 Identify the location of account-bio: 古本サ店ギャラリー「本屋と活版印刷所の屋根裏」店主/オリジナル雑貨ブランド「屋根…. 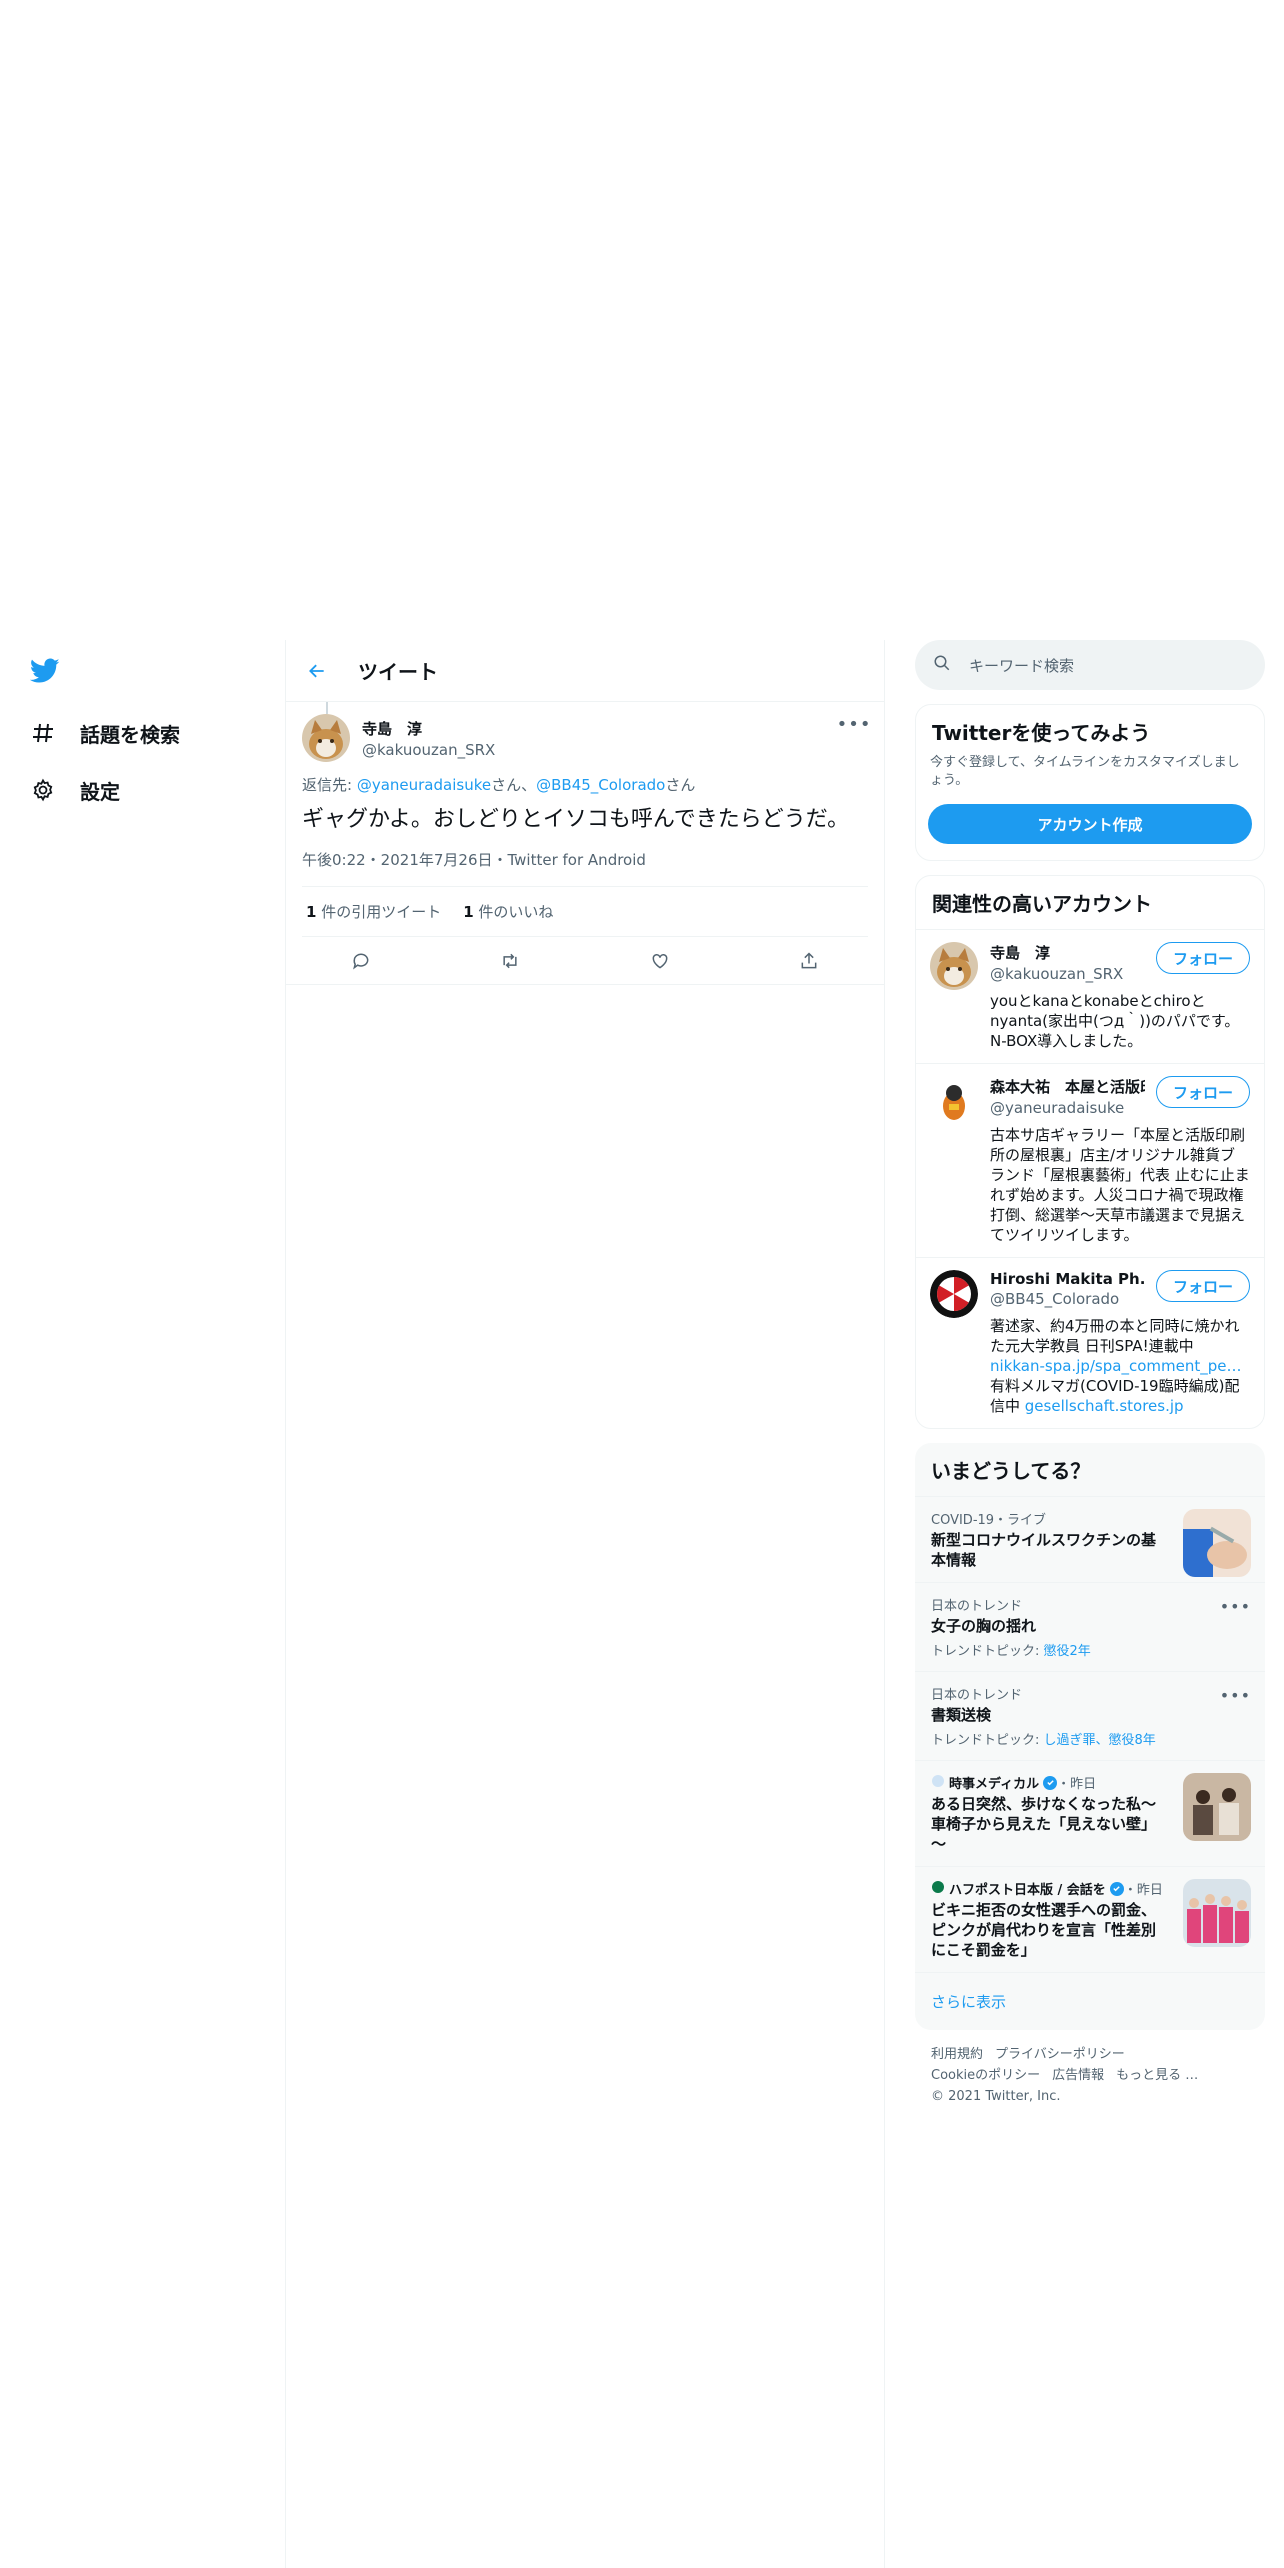
(1120, 1185).